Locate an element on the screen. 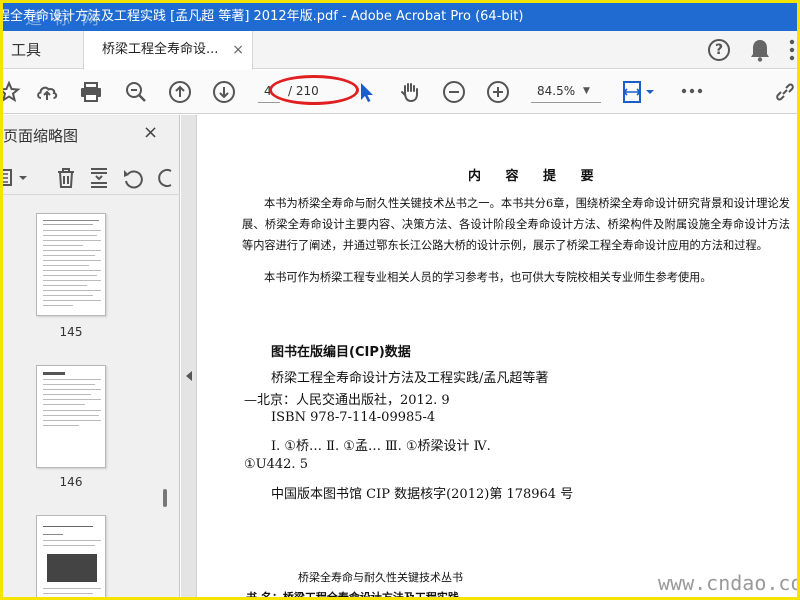 The width and height of the screenshot is (800, 600). cip-line-1: 桥梁工程全寿命设计方法及工程实践/孟凡超等著 is located at coordinates (410, 378).